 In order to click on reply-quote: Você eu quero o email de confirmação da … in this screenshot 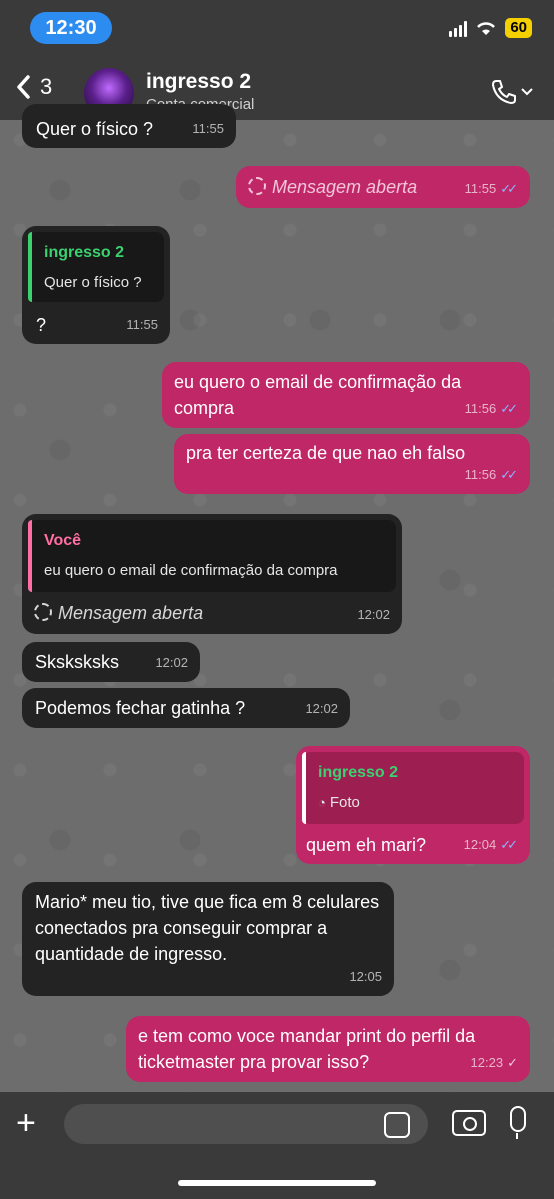, I will do `click(212, 556)`.